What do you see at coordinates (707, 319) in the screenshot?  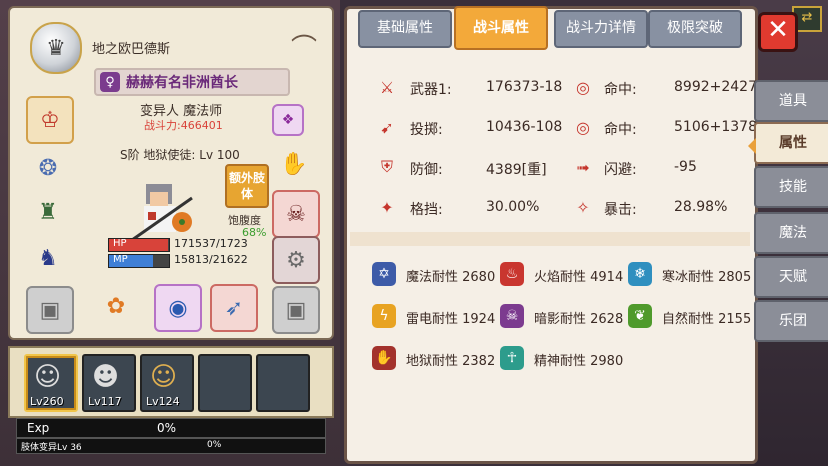 I see `resist-nature-text: 自然耐性 2155` at bounding box center [707, 319].